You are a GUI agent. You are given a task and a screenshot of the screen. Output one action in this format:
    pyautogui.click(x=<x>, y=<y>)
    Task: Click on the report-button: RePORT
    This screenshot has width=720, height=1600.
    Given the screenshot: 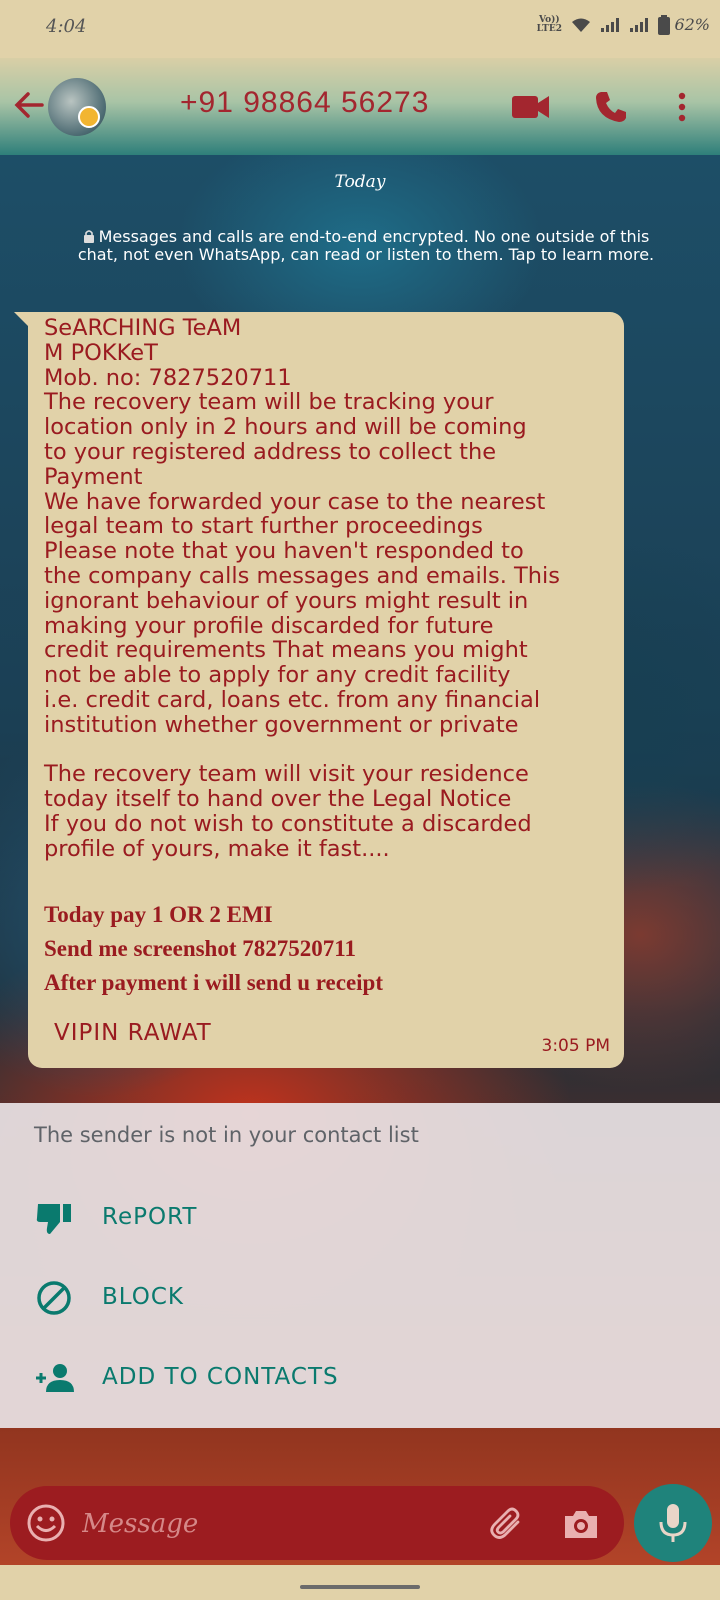 What is the action you would take?
    pyautogui.click(x=360, y=1218)
    